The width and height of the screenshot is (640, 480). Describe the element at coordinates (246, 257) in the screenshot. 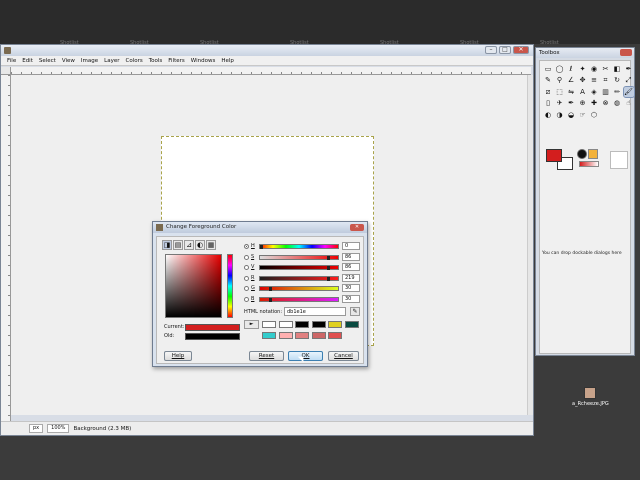

I see `channel-radio-s` at that location.